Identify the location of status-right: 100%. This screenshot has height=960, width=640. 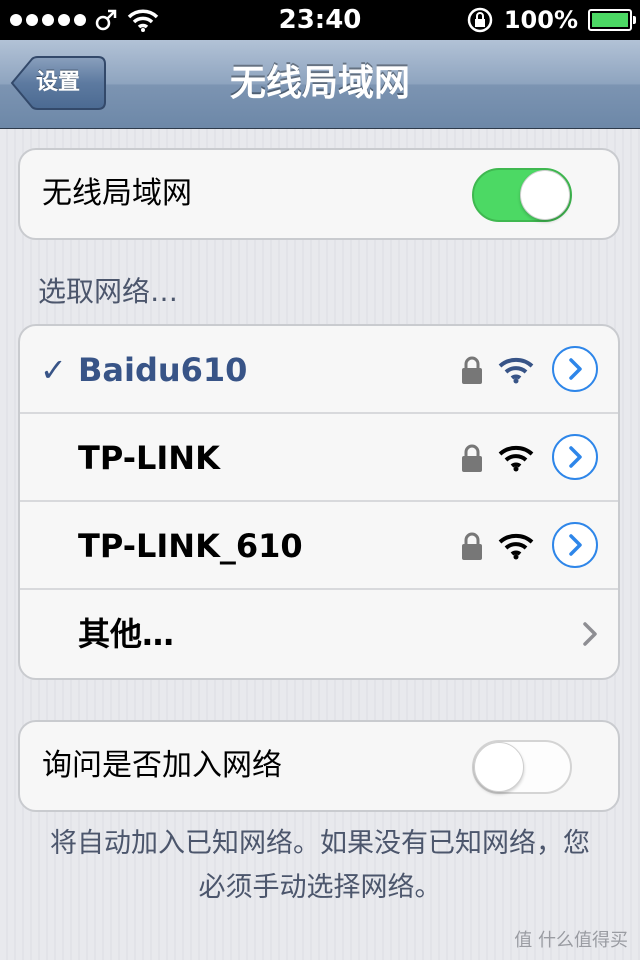
(551, 20).